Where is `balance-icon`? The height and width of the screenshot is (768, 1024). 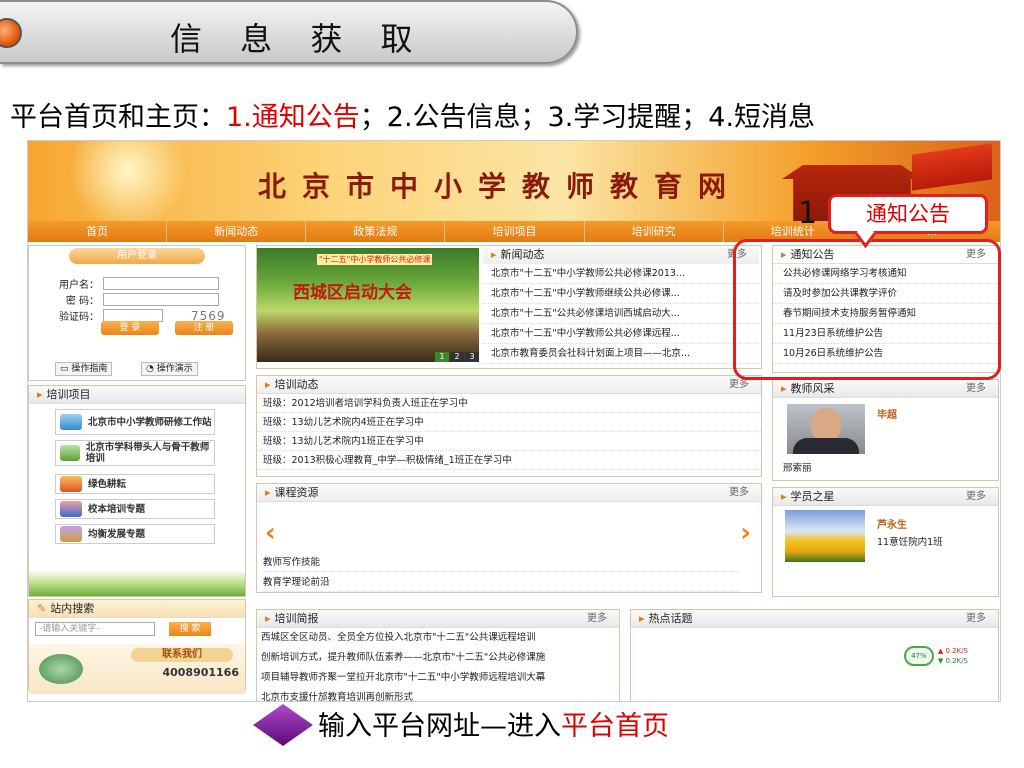
balance-icon is located at coordinates (71, 534).